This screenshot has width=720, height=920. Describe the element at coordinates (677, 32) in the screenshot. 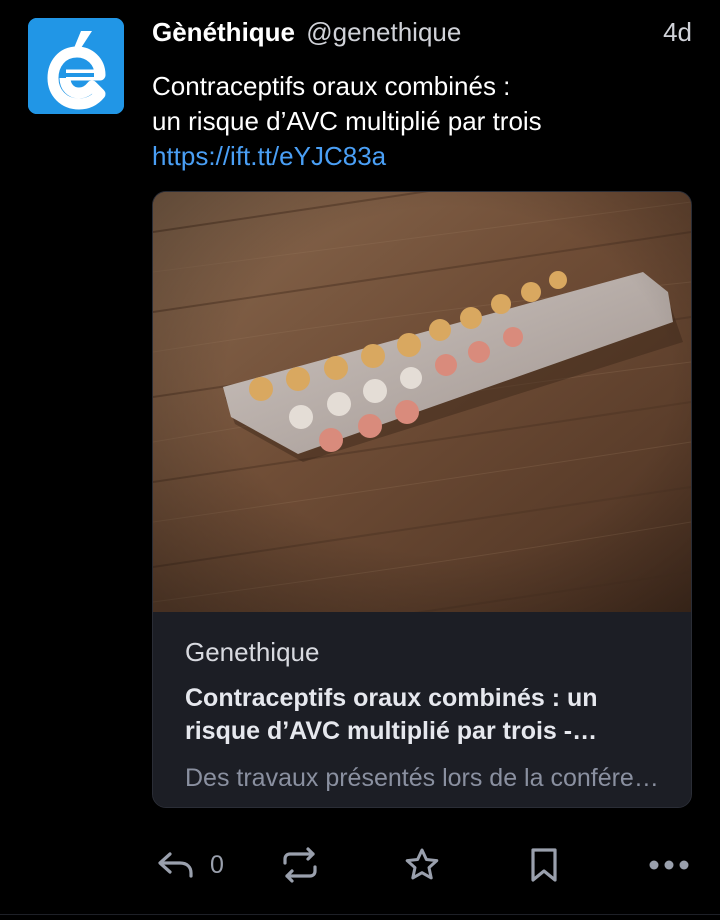

I see `timestamp: 4d` at that location.